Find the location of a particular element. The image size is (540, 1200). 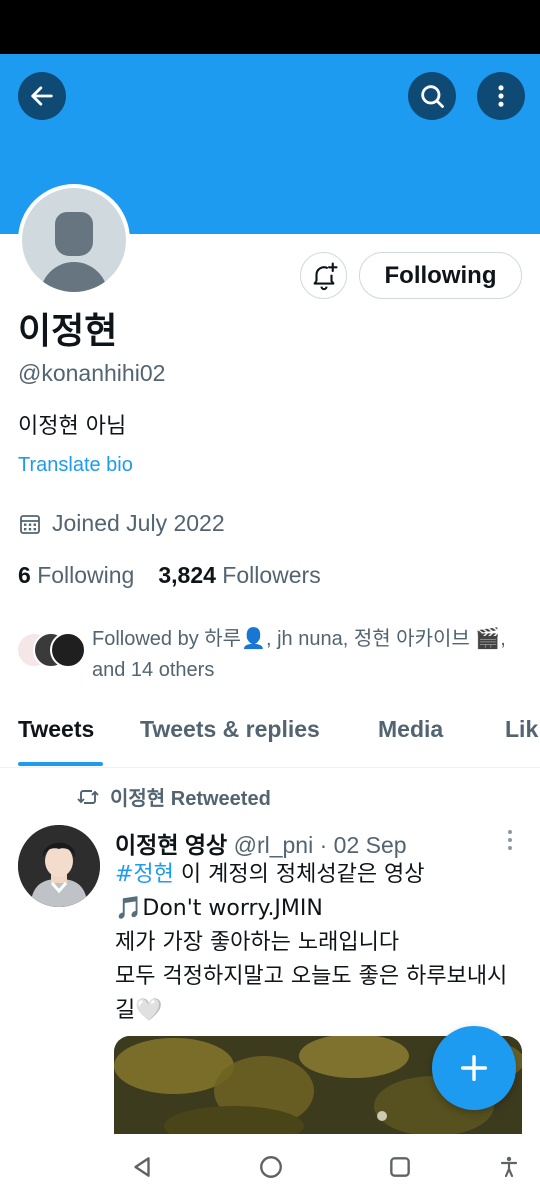

profile-bio: 이정현 아님 is located at coordinates (72, 426).